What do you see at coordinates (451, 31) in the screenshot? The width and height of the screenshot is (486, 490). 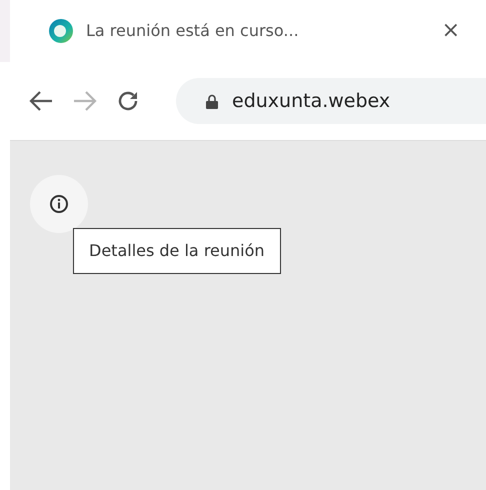 I see `close-tab-button: ×` at bounding box center [451, 31].